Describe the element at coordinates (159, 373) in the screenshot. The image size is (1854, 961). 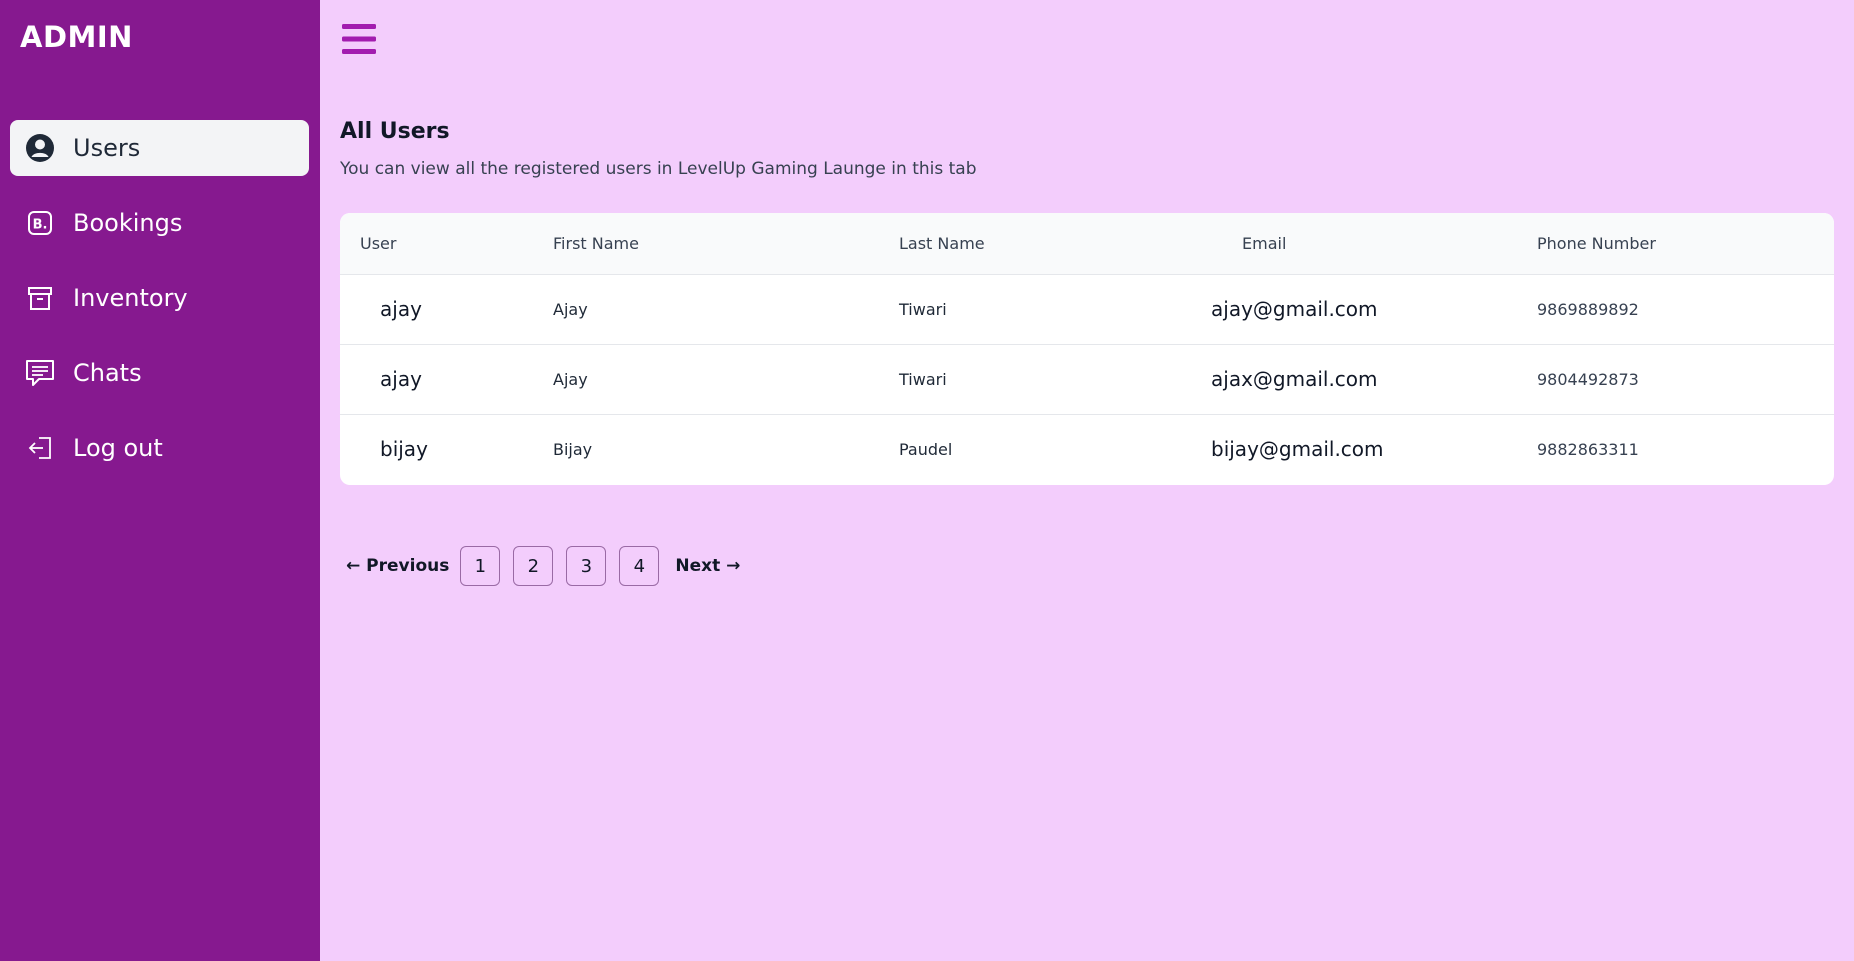
I see `sidebar-item-chats: Chats` at that location.